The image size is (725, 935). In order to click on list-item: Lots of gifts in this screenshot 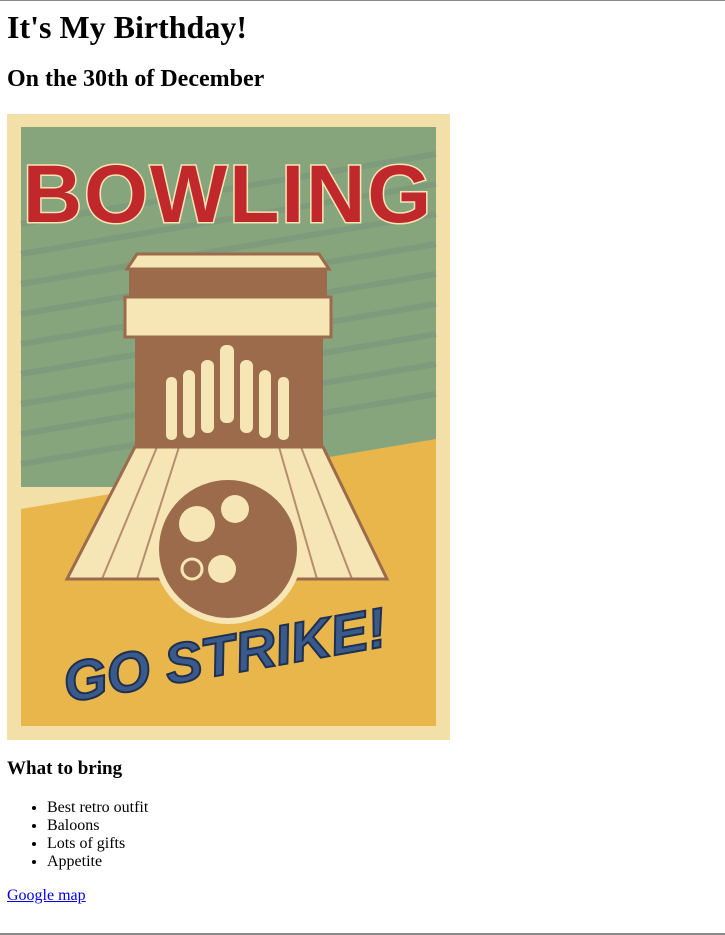, I will do `click(97, 844)`.